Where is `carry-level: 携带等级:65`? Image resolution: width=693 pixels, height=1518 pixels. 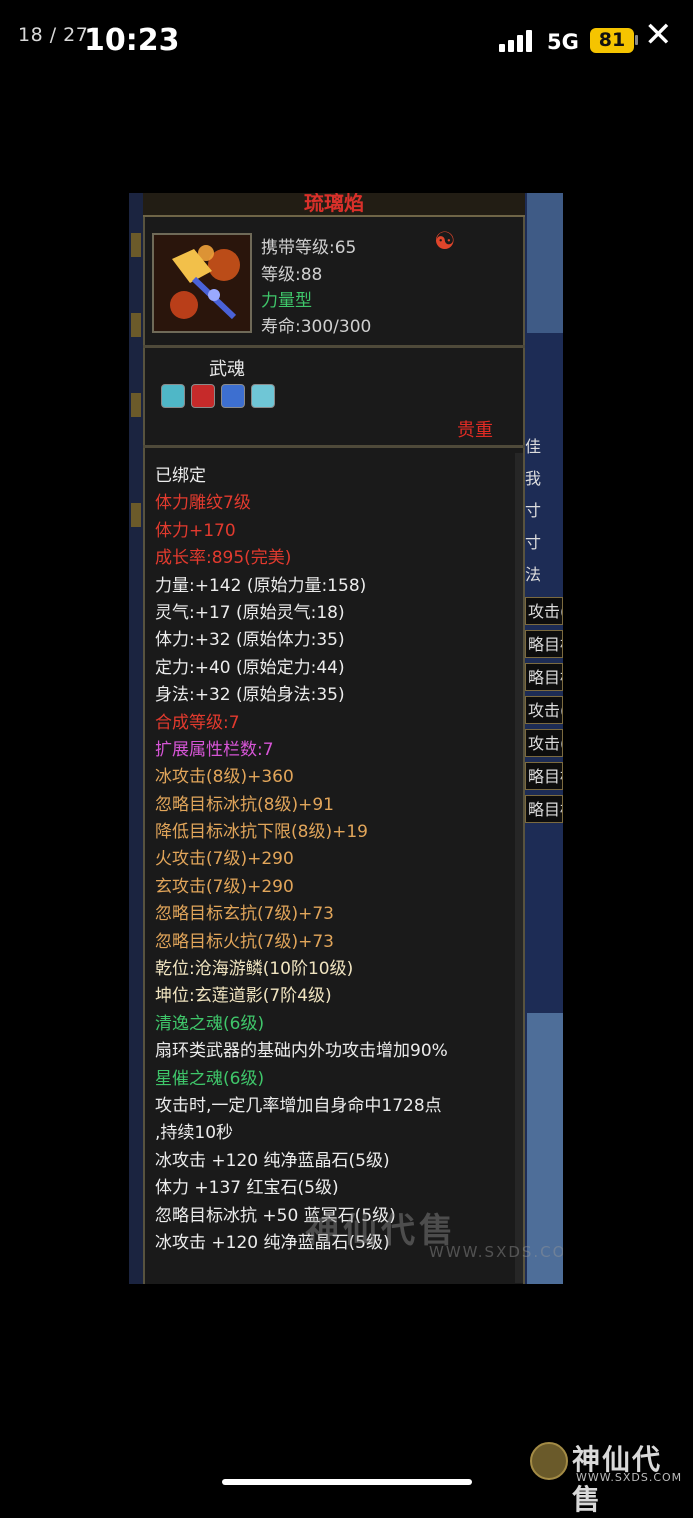 carry-level: 携带等级:65 is located at coordinates (309, 248).